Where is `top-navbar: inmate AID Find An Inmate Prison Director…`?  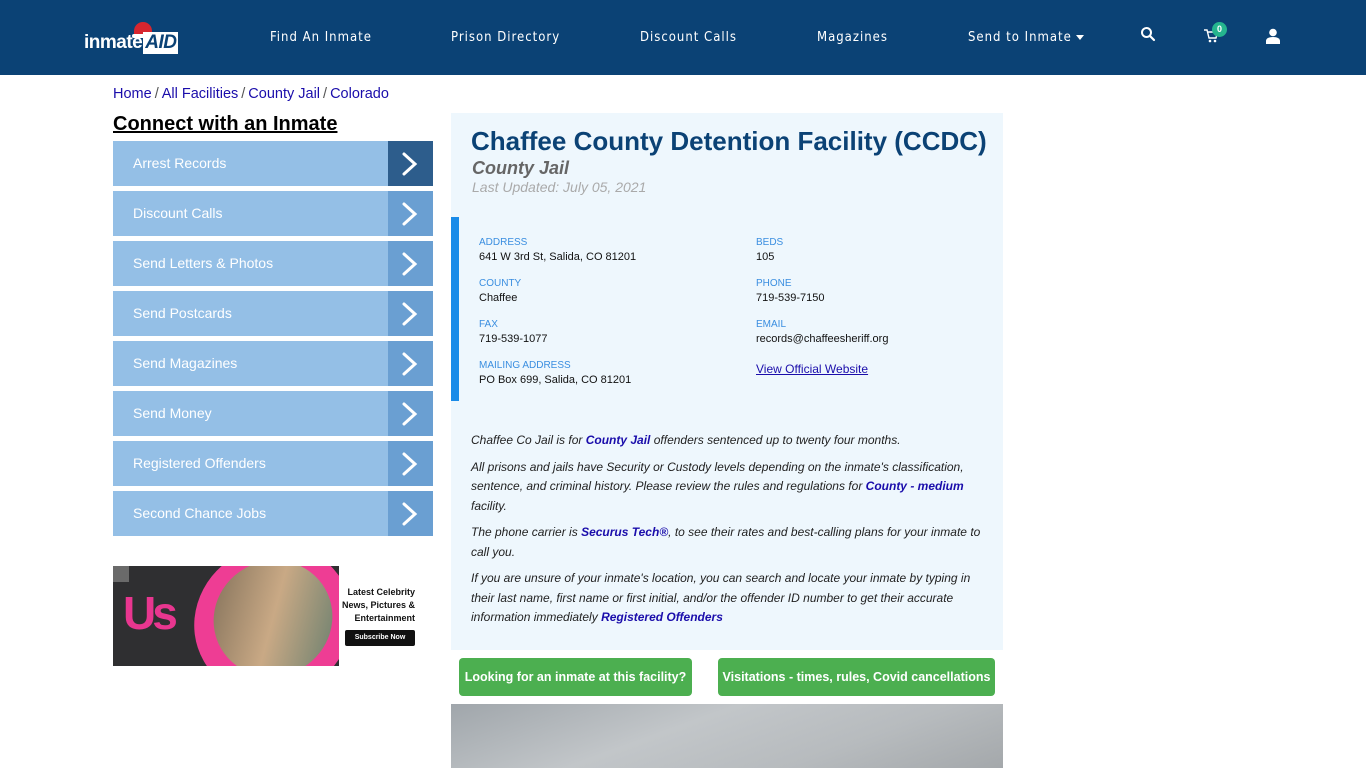 top-navbar: inmate AID Find An Inmate Prison Director… is located at coordinates (683, 37).